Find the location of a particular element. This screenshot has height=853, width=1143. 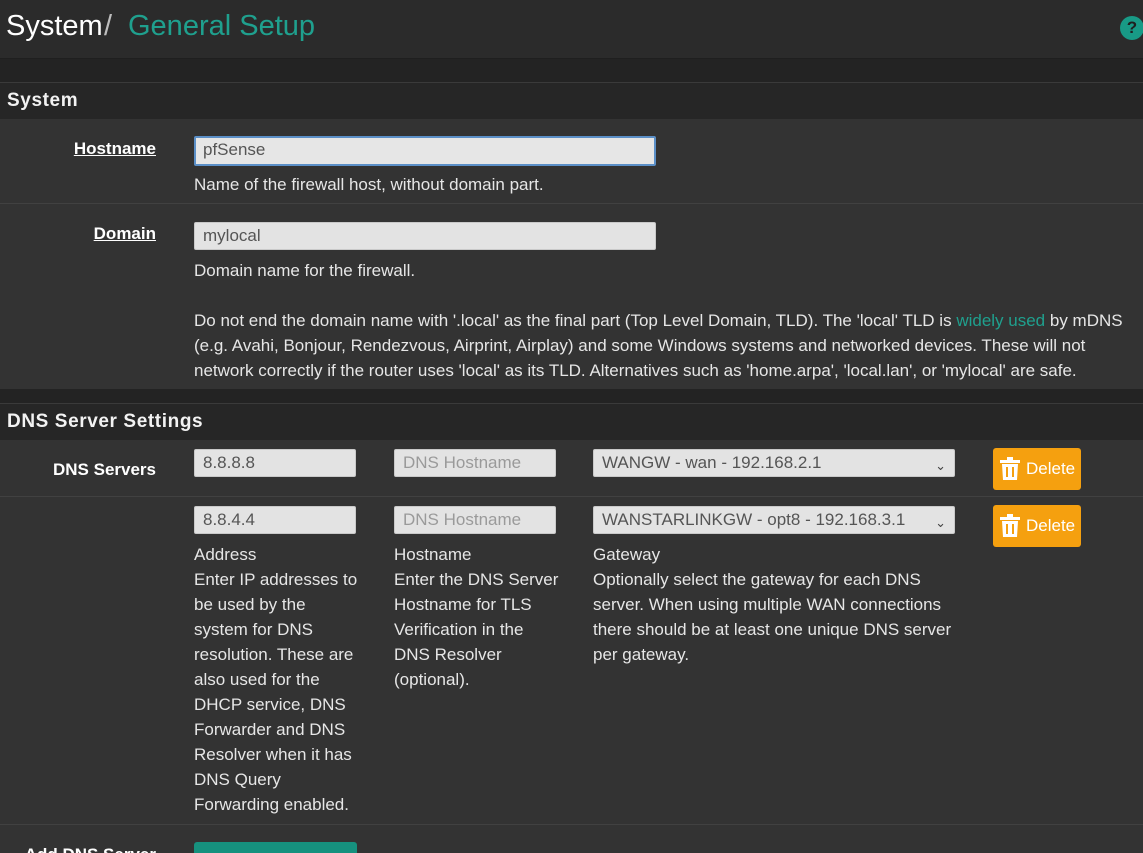

system-panel-title: System is located at coordinates (43, 100).